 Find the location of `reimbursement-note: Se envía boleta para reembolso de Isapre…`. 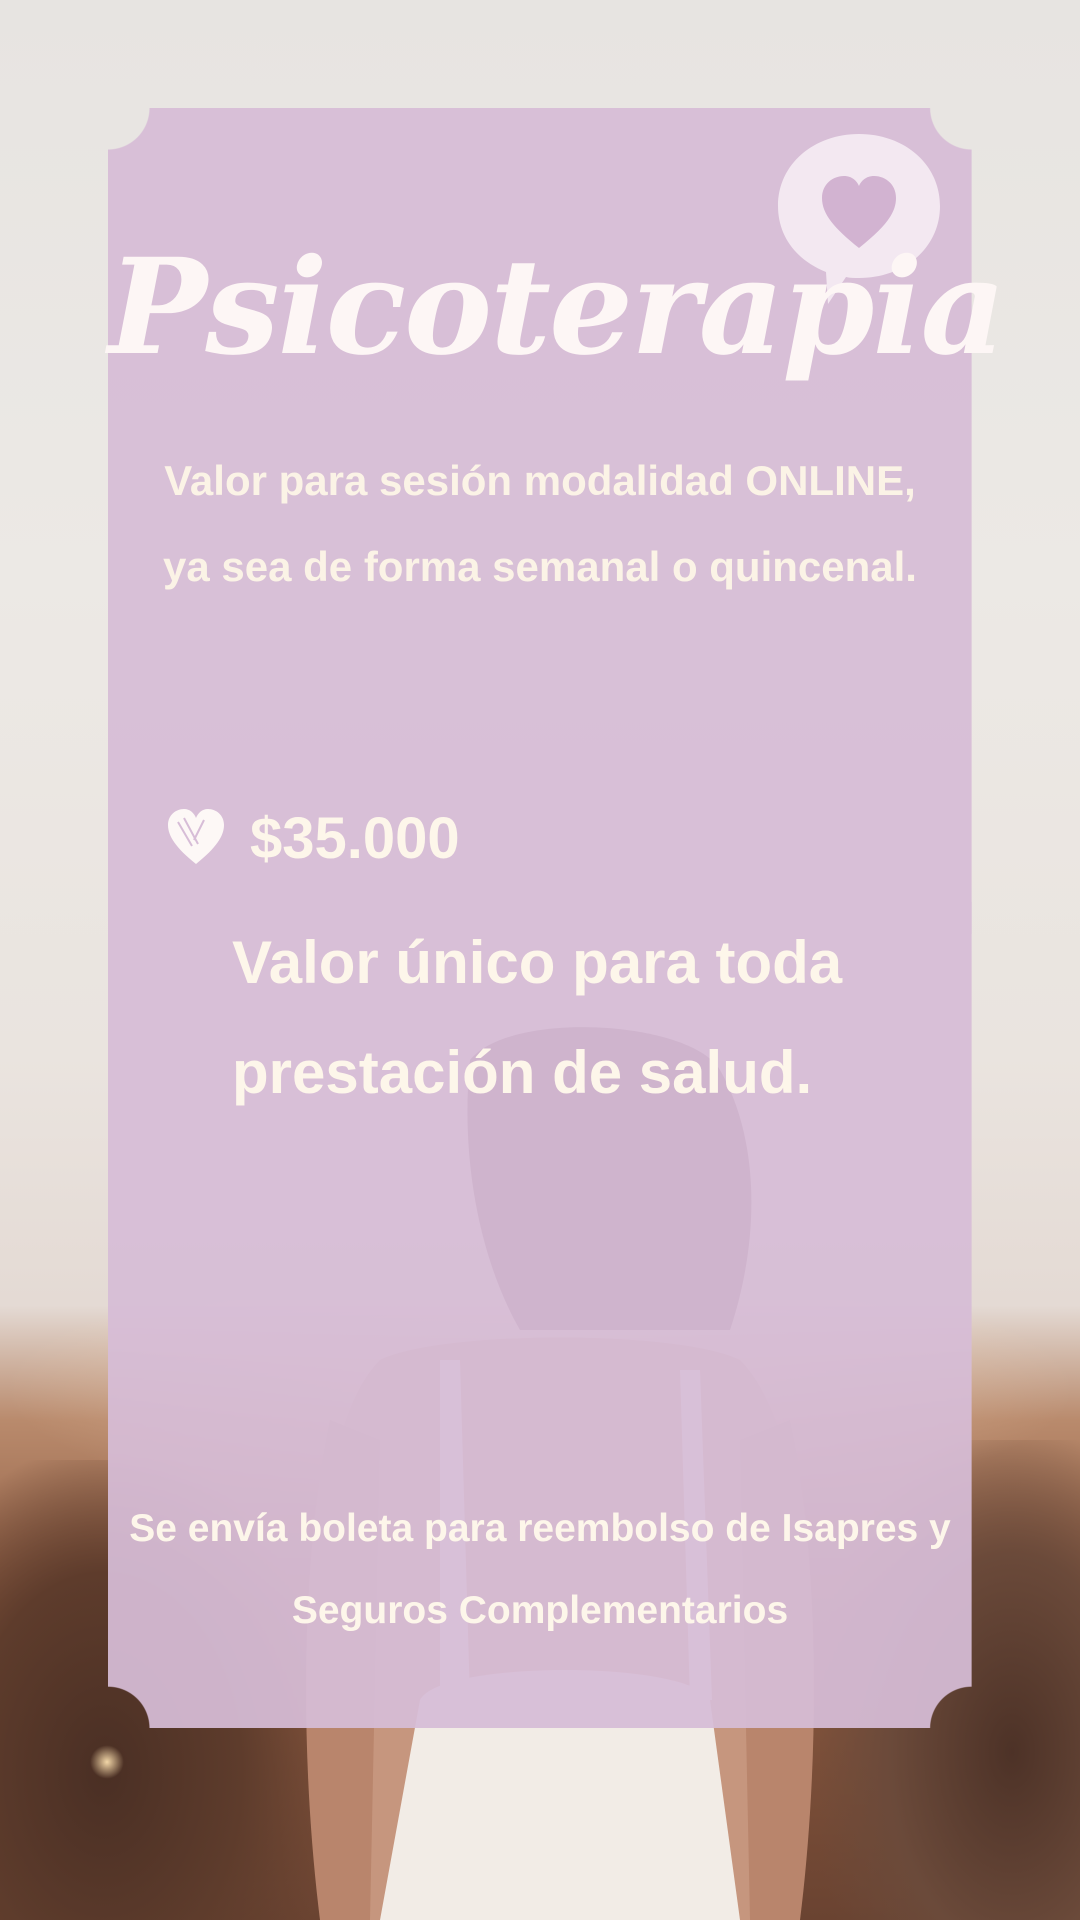

reimbursement-note: Se envía boleta para reembolso de Isapre… is located at coordinates (540, 1569).